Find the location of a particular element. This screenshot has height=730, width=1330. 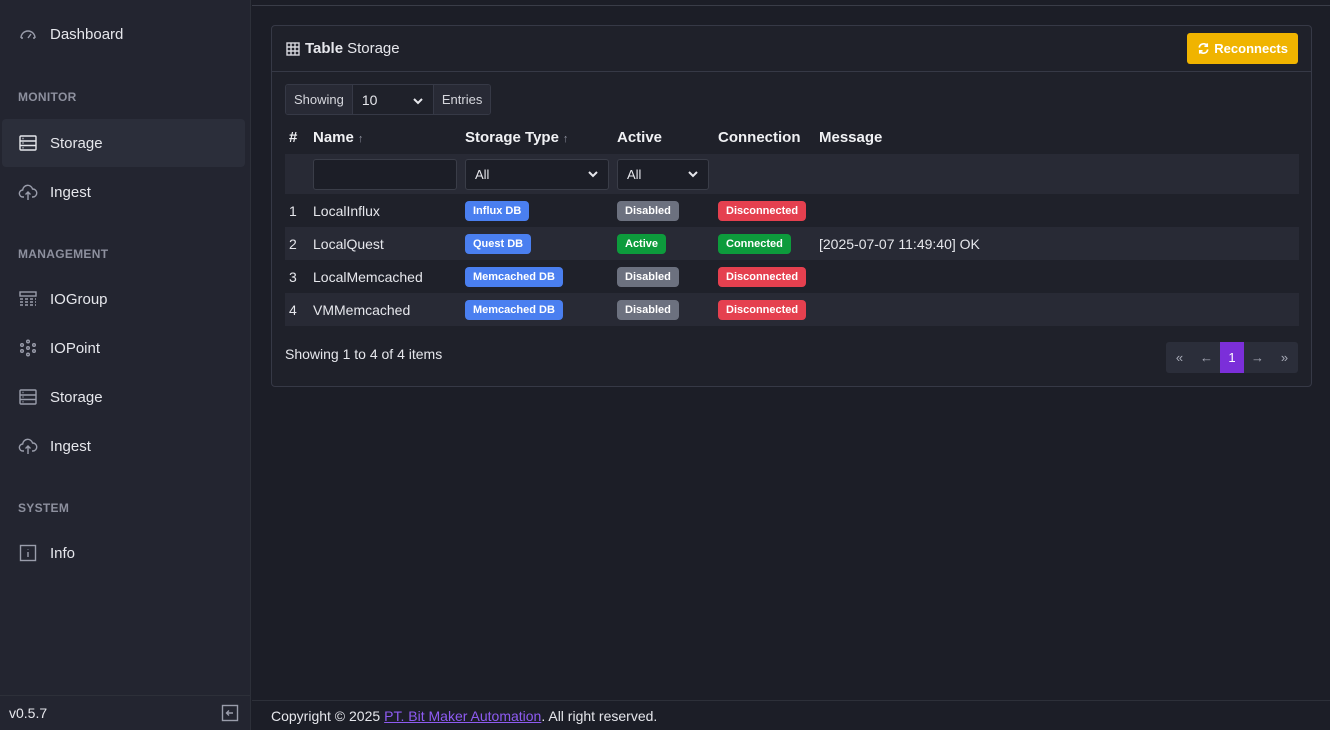

type-badge: Influx DB is located at coordinates (497, 210).